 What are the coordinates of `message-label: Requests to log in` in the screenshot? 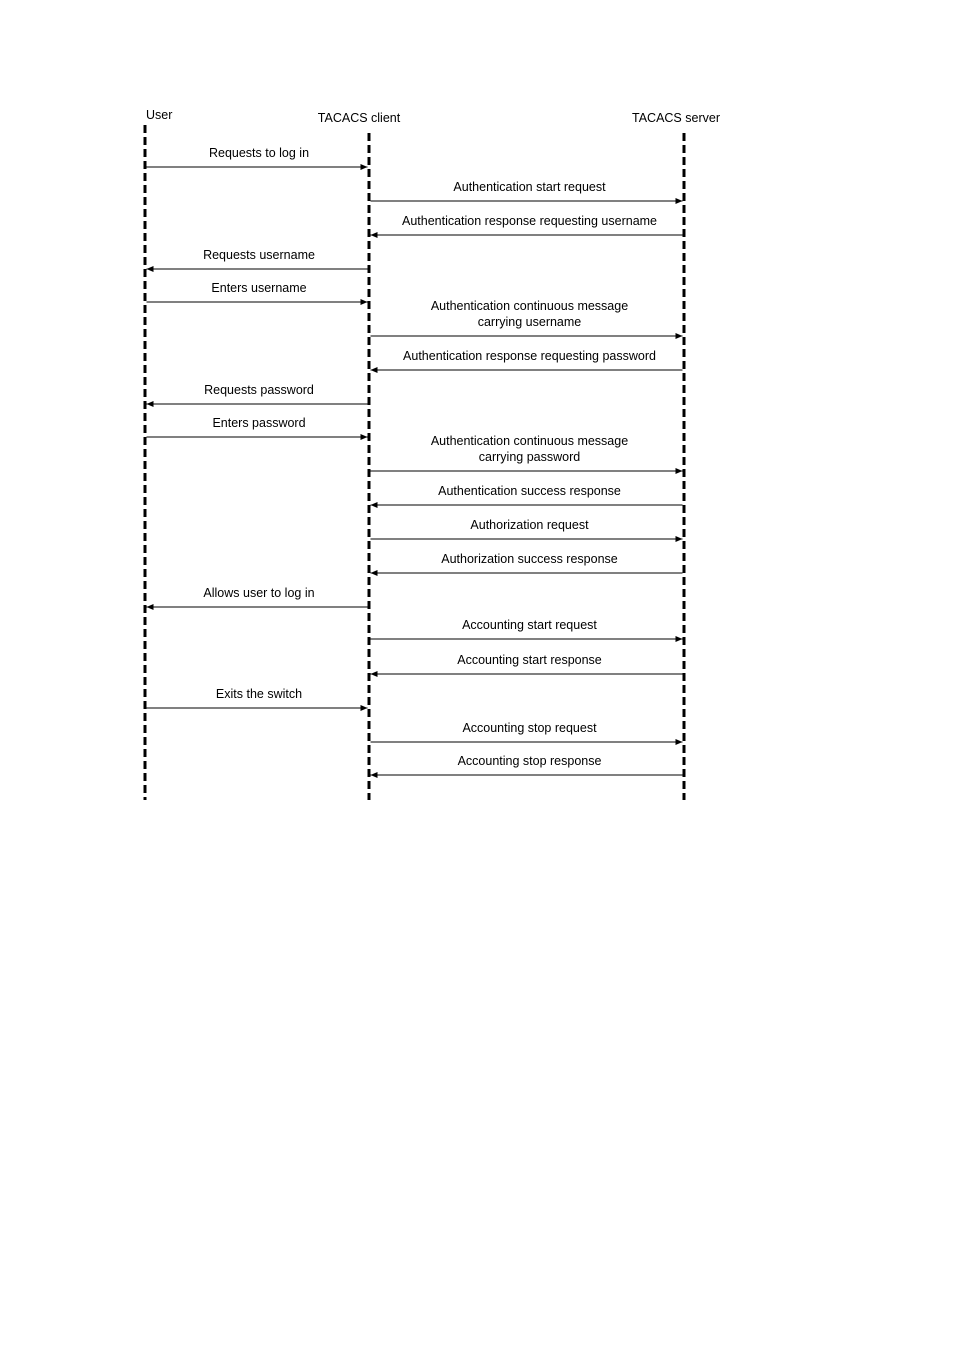 It's located at (259, 153).